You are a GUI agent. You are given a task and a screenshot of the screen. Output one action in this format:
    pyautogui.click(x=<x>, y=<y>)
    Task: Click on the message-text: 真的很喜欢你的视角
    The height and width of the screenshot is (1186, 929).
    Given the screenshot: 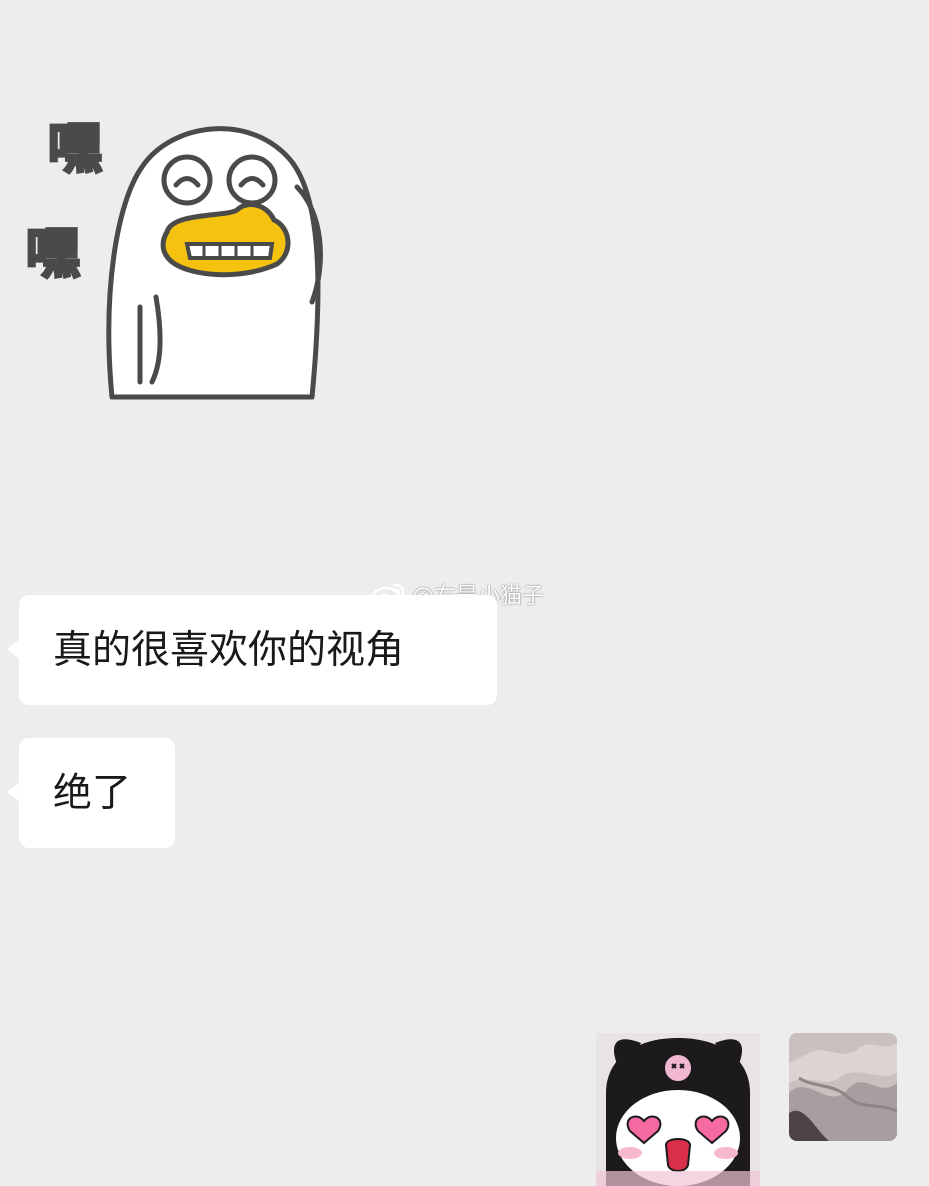 What is the action you would take?
    pyautogui.click(x=229, y=650)
    